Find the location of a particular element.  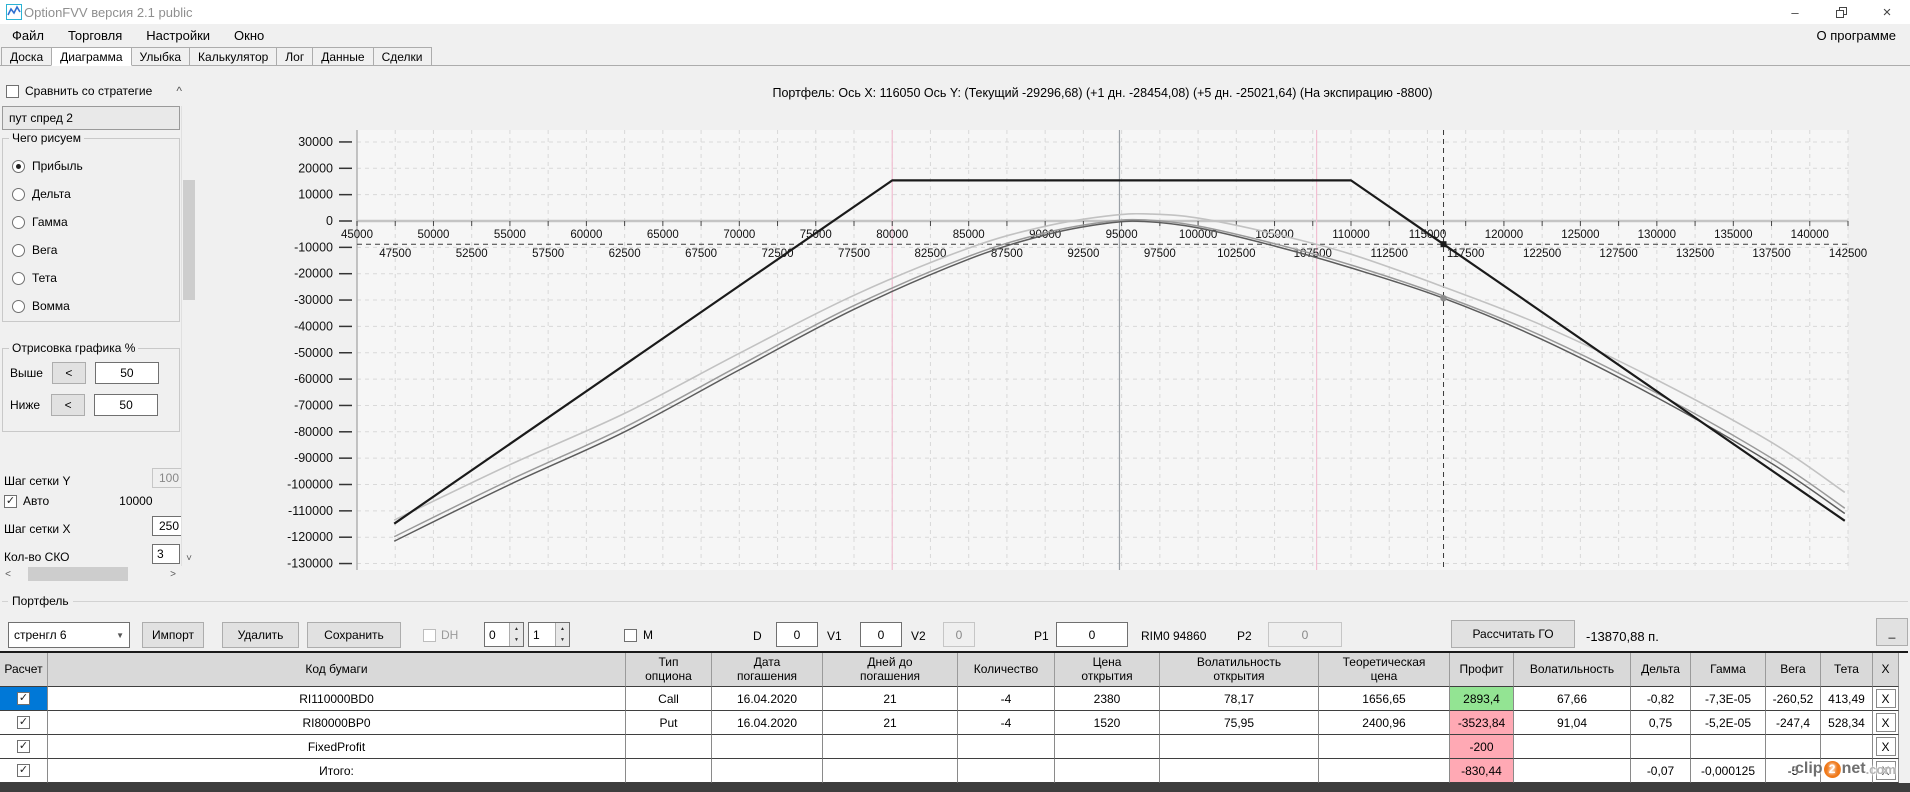

d-input: 0 is located at coordinates (797, 634).